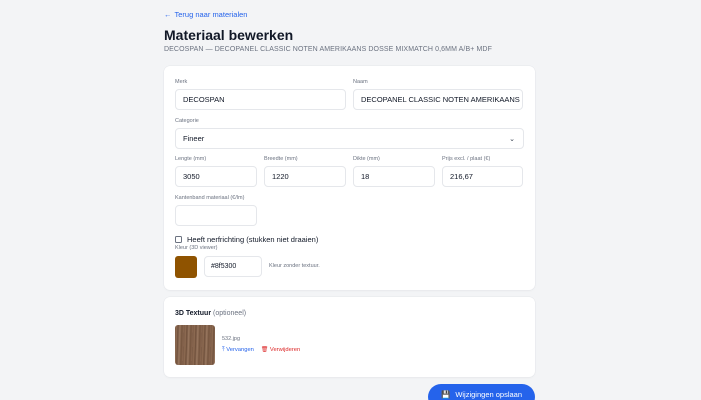 Image resolution: width=701 pixels, height=400 pixels. I want to click on texture-filename: 532.jpg, so click(231, 339).